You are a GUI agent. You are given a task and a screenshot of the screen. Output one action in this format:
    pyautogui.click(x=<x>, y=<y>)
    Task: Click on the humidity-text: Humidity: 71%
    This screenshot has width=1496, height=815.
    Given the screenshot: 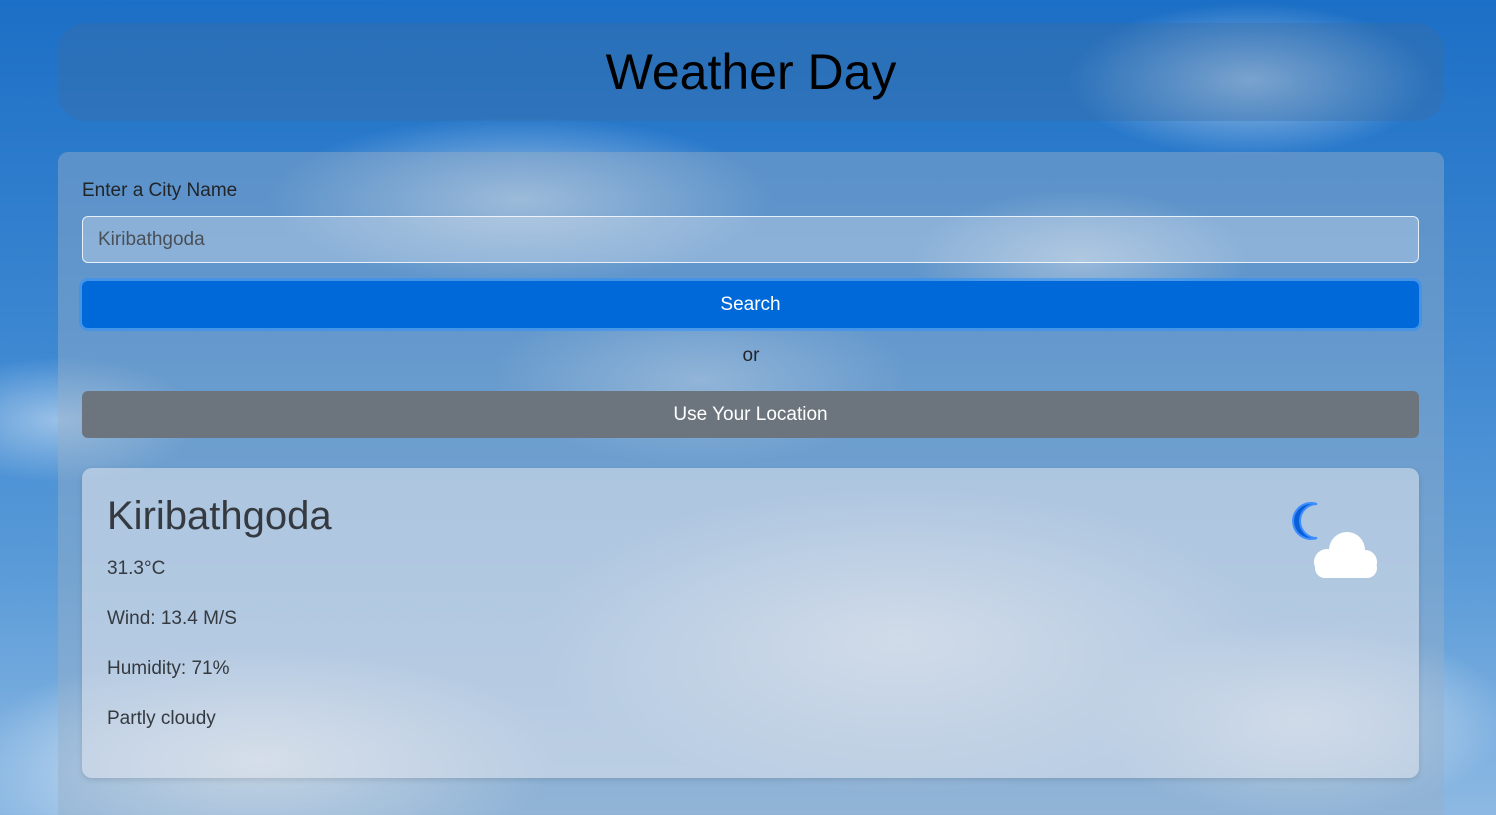 What is the action you would take?
    pyautogui.click(x=168, y=668)
    